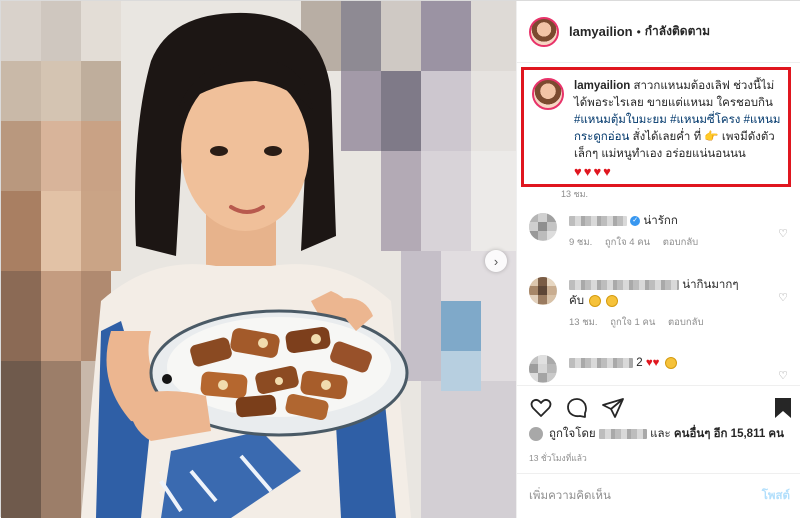 The width and height of the screenshot is (800, 518). What do you see at coordinates (581, 242) in the screenshot?
I see `comment-time: 9 ชม.` at bounding box center [581, 242].